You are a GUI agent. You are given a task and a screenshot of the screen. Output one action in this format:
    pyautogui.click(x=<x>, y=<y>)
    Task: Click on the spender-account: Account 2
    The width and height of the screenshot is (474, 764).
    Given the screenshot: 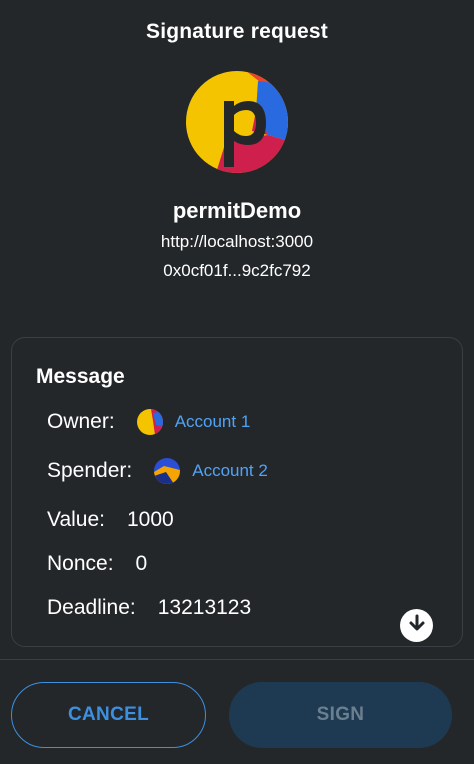 What is the action you would take?
    pyautogui.click(x=211, y=471)
    